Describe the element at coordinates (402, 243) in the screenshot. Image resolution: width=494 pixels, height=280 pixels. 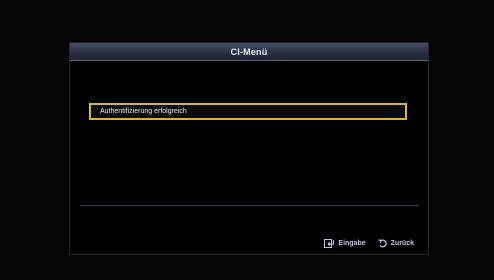
I see `back-label: Zurück` at that location.